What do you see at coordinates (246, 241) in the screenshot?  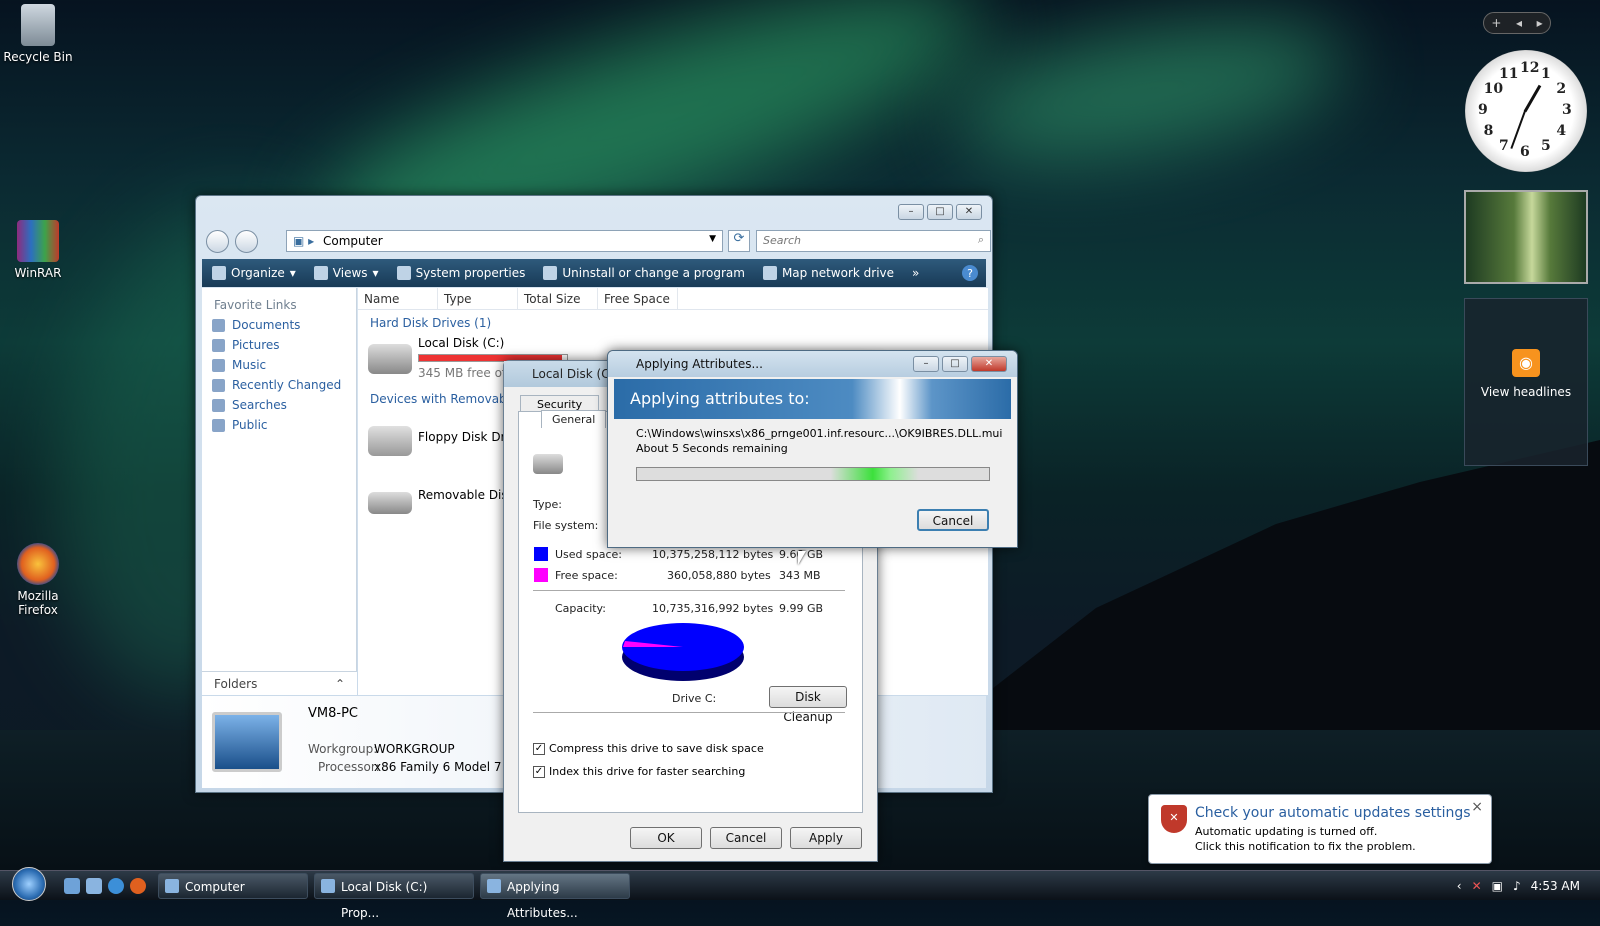 I see `forward-button` at bounding box center [246, 241].